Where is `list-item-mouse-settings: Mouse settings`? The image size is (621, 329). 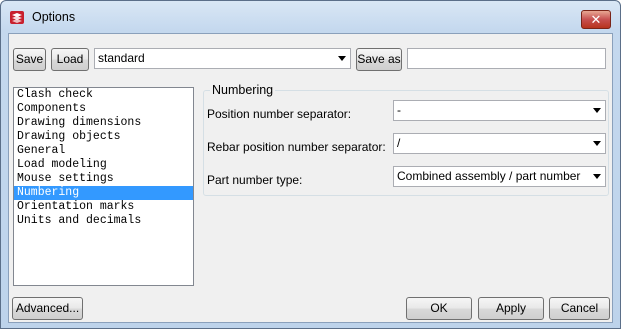
list-item-mouse-settings: Mouse settings is located at coordinates (103, 179).